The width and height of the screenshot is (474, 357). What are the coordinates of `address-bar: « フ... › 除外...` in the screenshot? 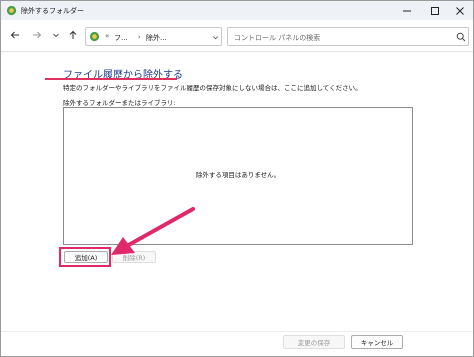 It's located at (192, 36).